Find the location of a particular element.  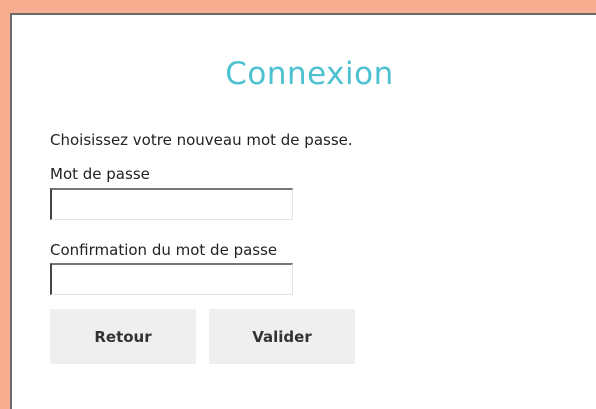

instruction-text: Choisissez votre nouveau mot de passe. is located at coordinates (201, 140).